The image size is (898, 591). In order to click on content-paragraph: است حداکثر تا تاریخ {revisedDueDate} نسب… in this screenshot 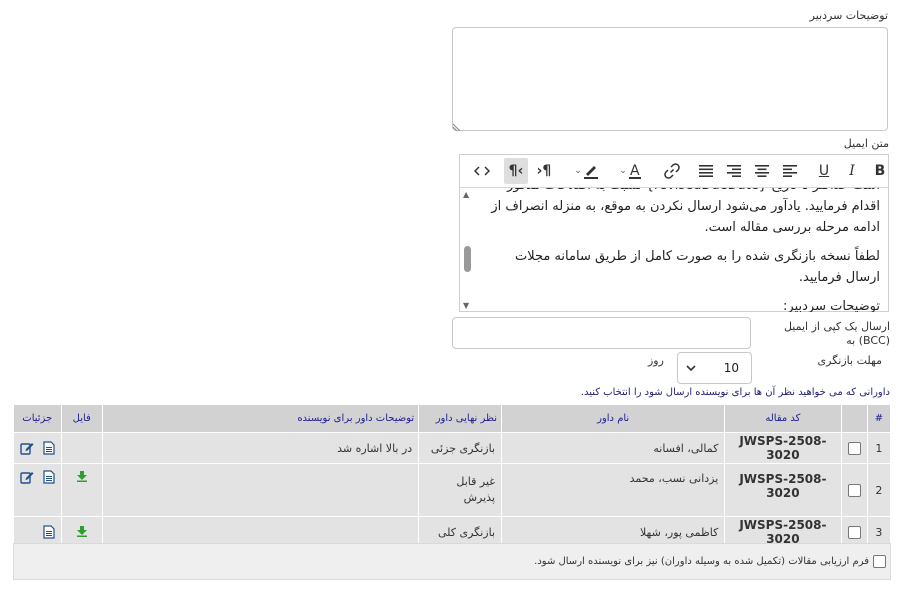, I will do `click(685, 211)`.